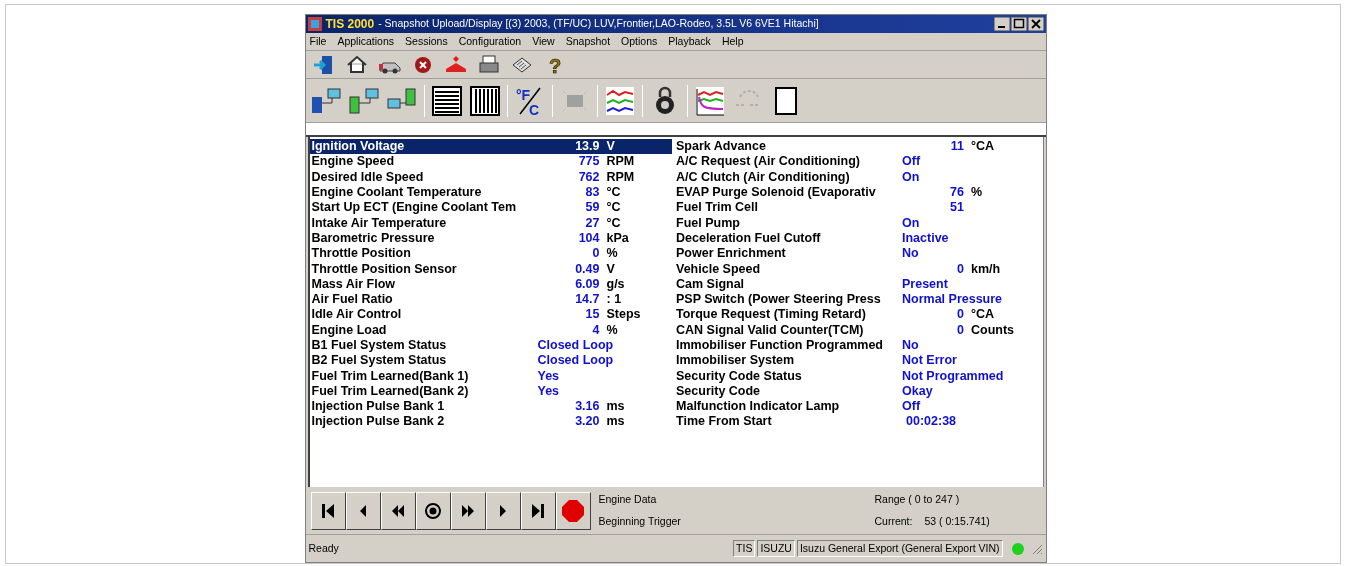 The height and width of the screenshot is (566, 1349). Describe the element at coordinates (858, 177) in the screenshot. I see `data-row: A/C Clutch (Air Conditioning) On` at that location.